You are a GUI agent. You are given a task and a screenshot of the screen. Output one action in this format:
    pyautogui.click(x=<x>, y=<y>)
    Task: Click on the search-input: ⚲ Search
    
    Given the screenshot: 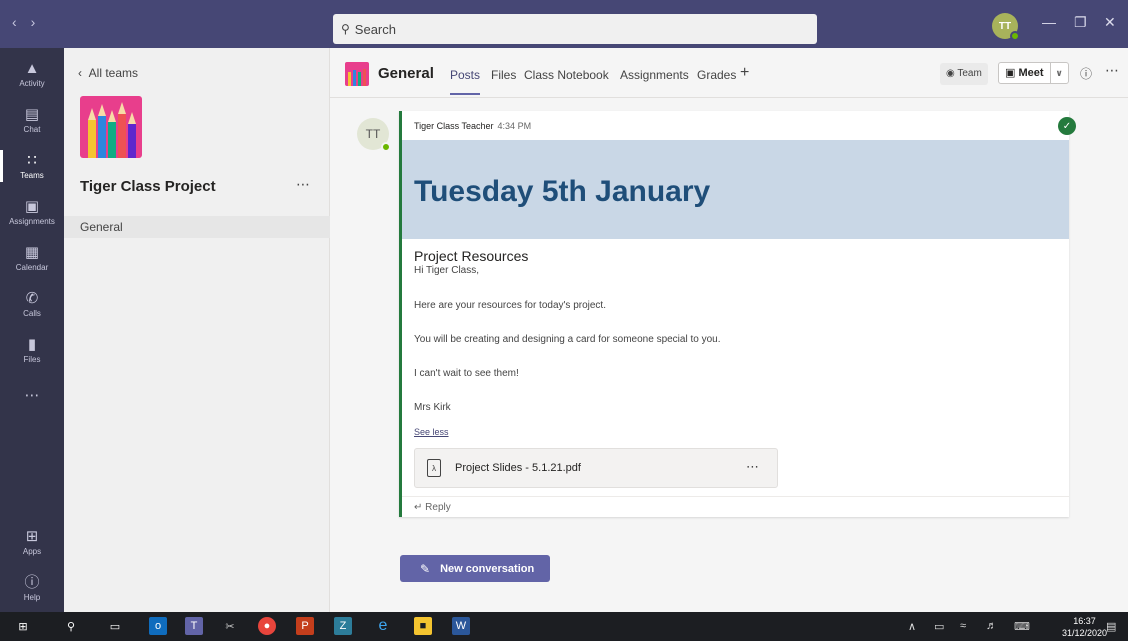 What is the action you would take?
    pyautogui.click(x=575, y=29)
    